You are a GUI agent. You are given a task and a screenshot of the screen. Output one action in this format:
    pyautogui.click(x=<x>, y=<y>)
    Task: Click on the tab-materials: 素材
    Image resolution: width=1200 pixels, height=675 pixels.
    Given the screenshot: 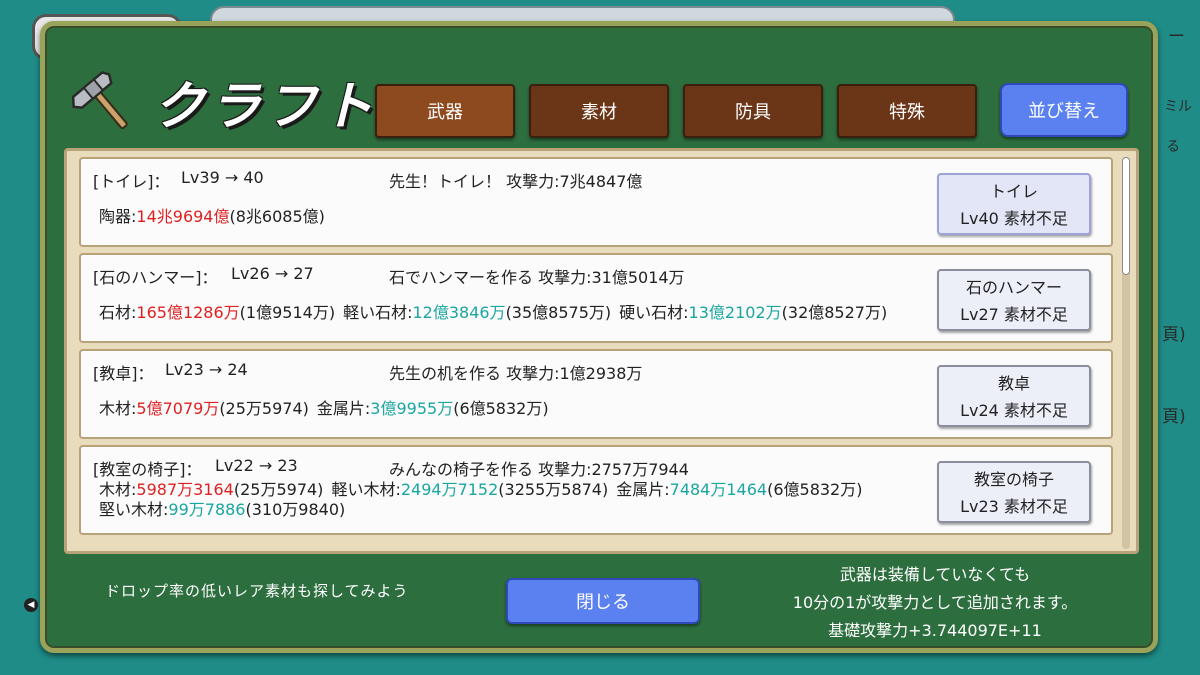 What is the action you would take?
    pyautogui.click(x=599, y=111)
    